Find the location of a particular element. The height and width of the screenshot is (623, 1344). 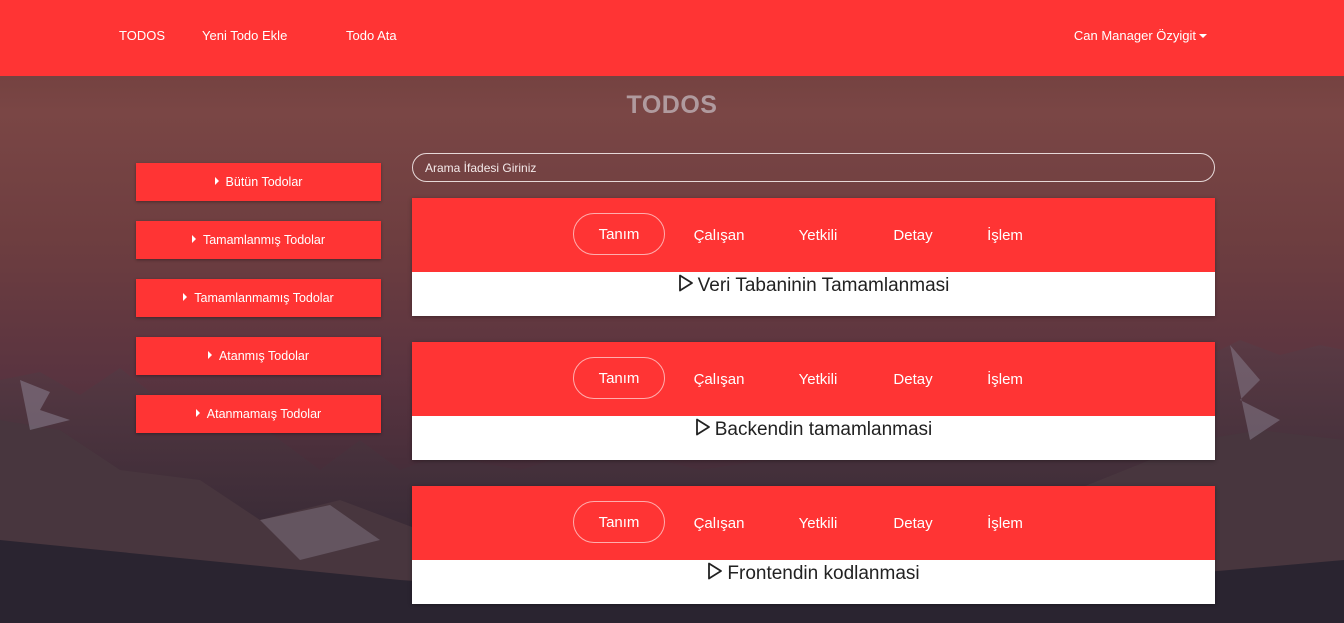

todo-title: Veri Tabaninin Tamamlanmasi is located at coordinates (823, 285).